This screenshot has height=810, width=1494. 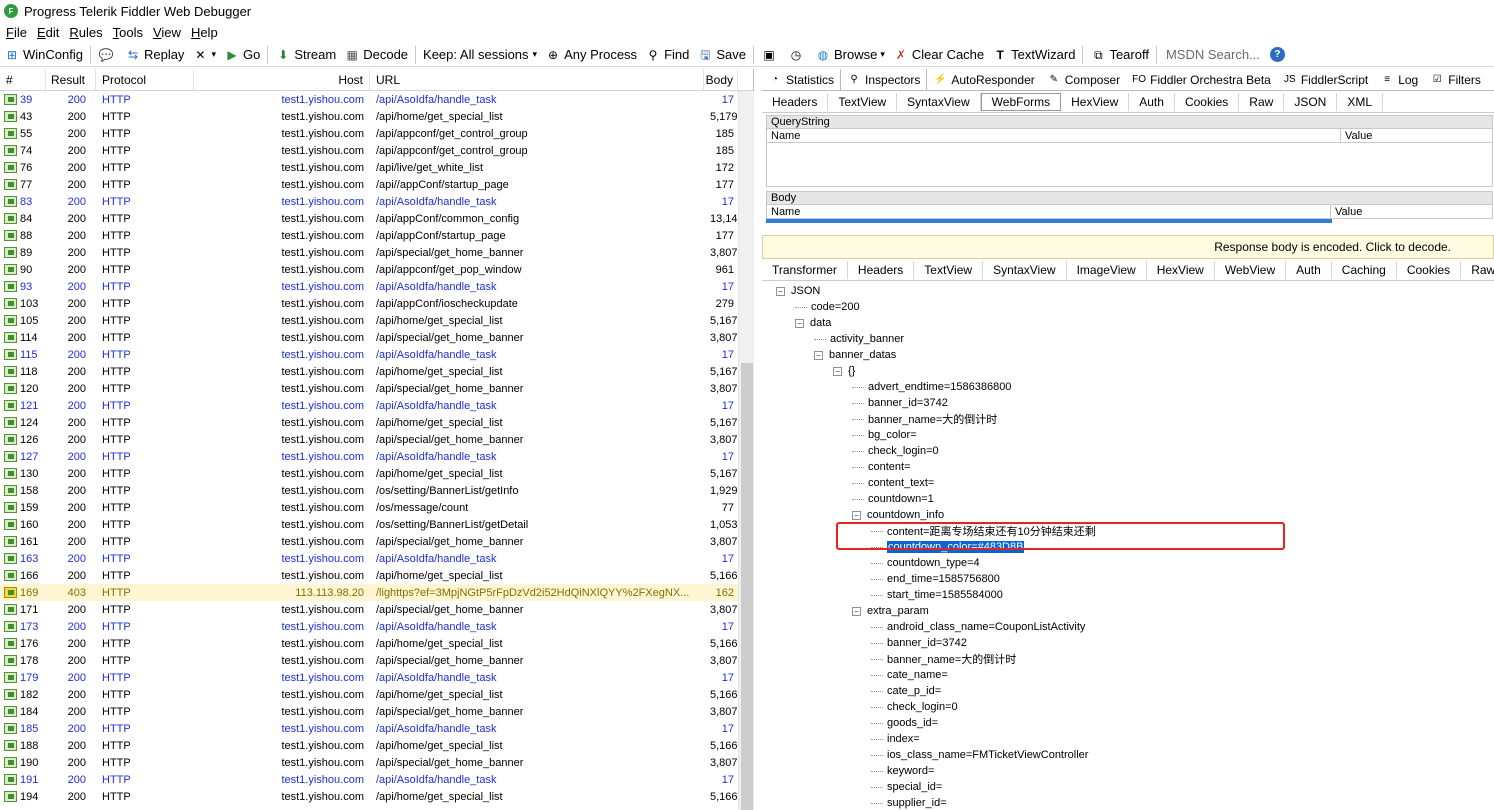 I want to click on menu-tools: Tools, so click(x=128, y=32).